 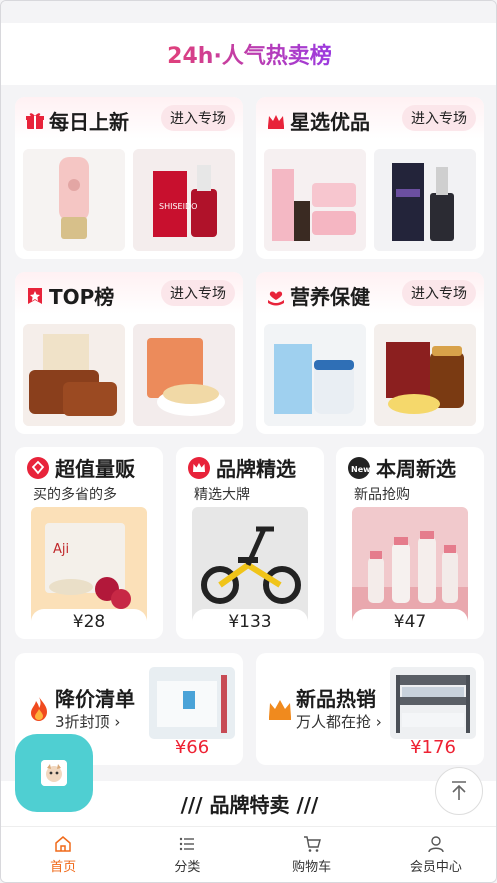 What do you see at coordinates (312, 867) in the screenshot?
I see `tab-label: 购物车` at bounding box center [312, 867].